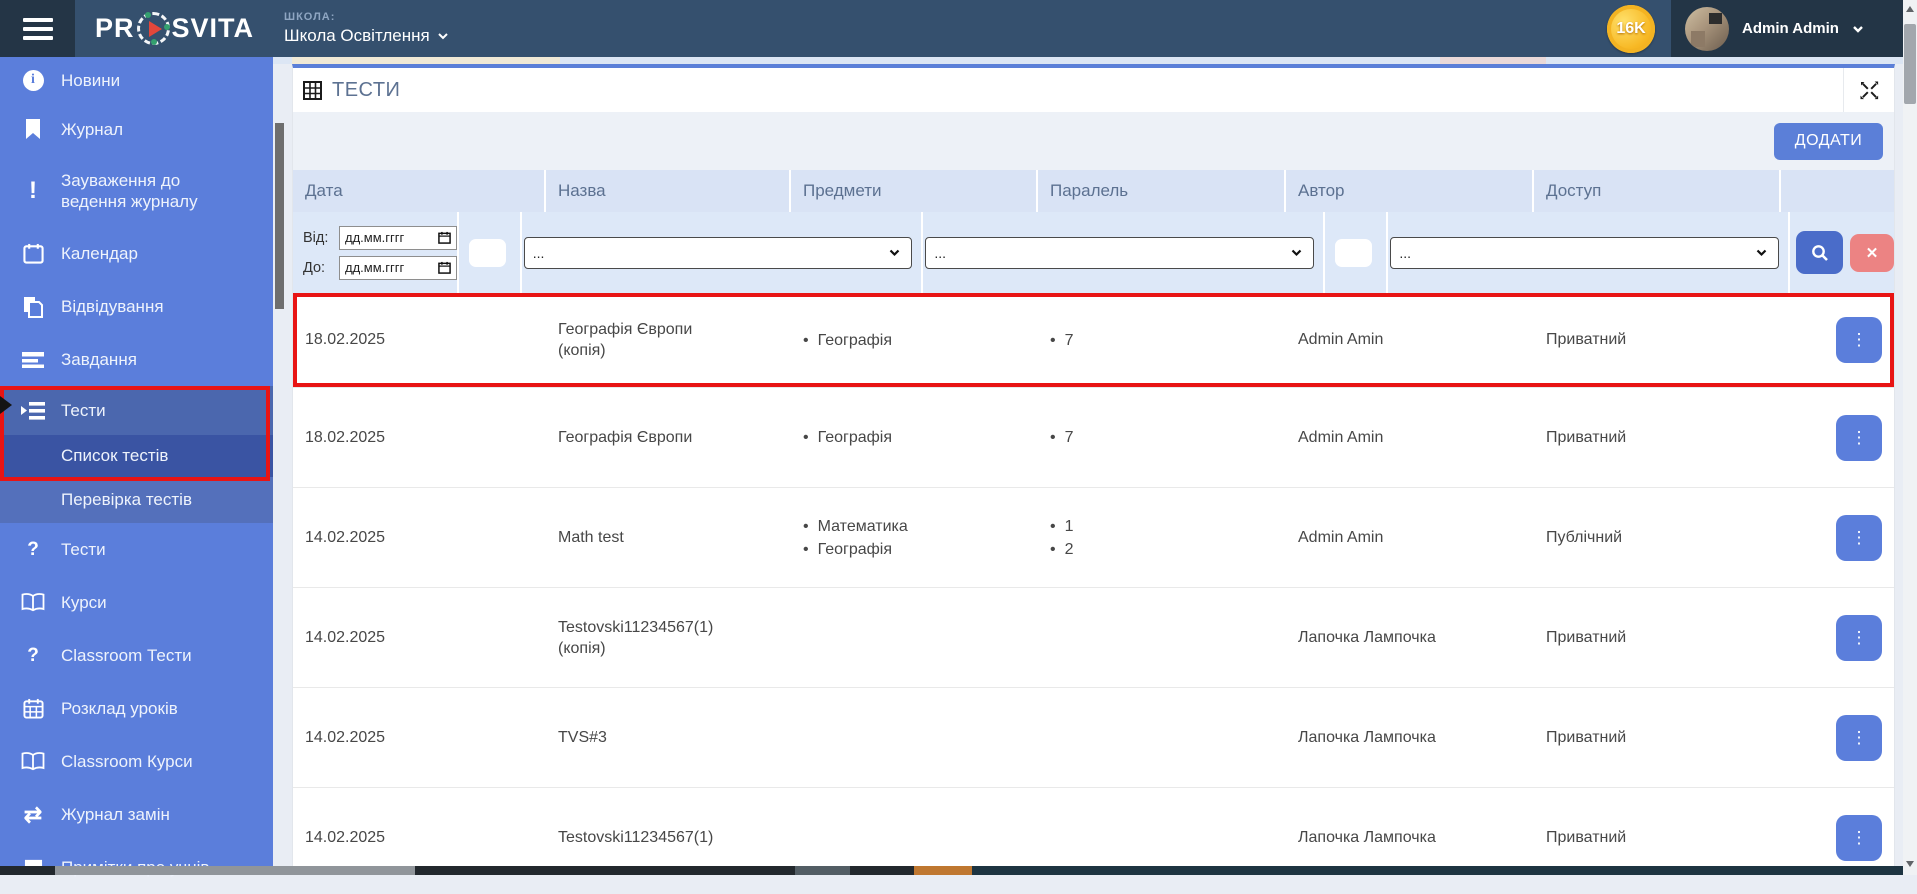 The image size is (1917, 894). What do you see at coordinates (136, 708) in the screenshot?
I see `sidebar-item-lesson-schedule: Розклад уроків` at bounding box center [136, 708].